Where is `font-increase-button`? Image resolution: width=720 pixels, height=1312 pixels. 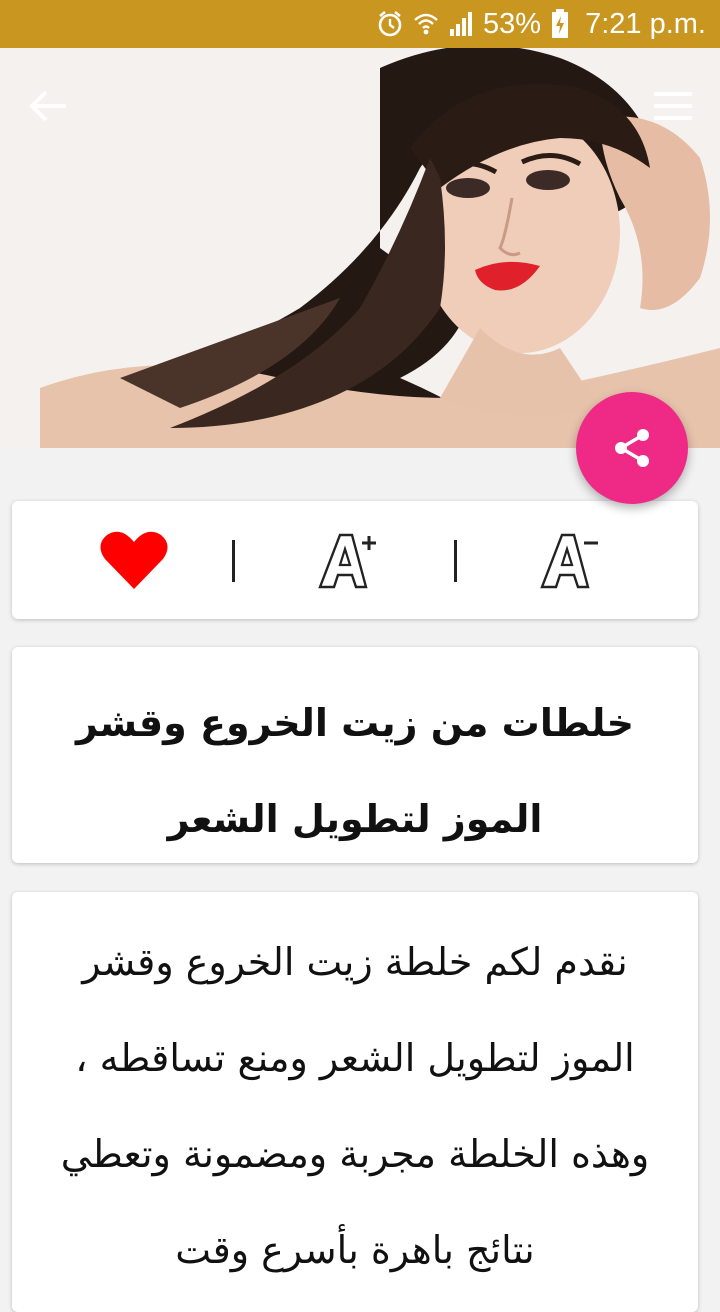
font-increase-button is located at coordinates (348, 560).